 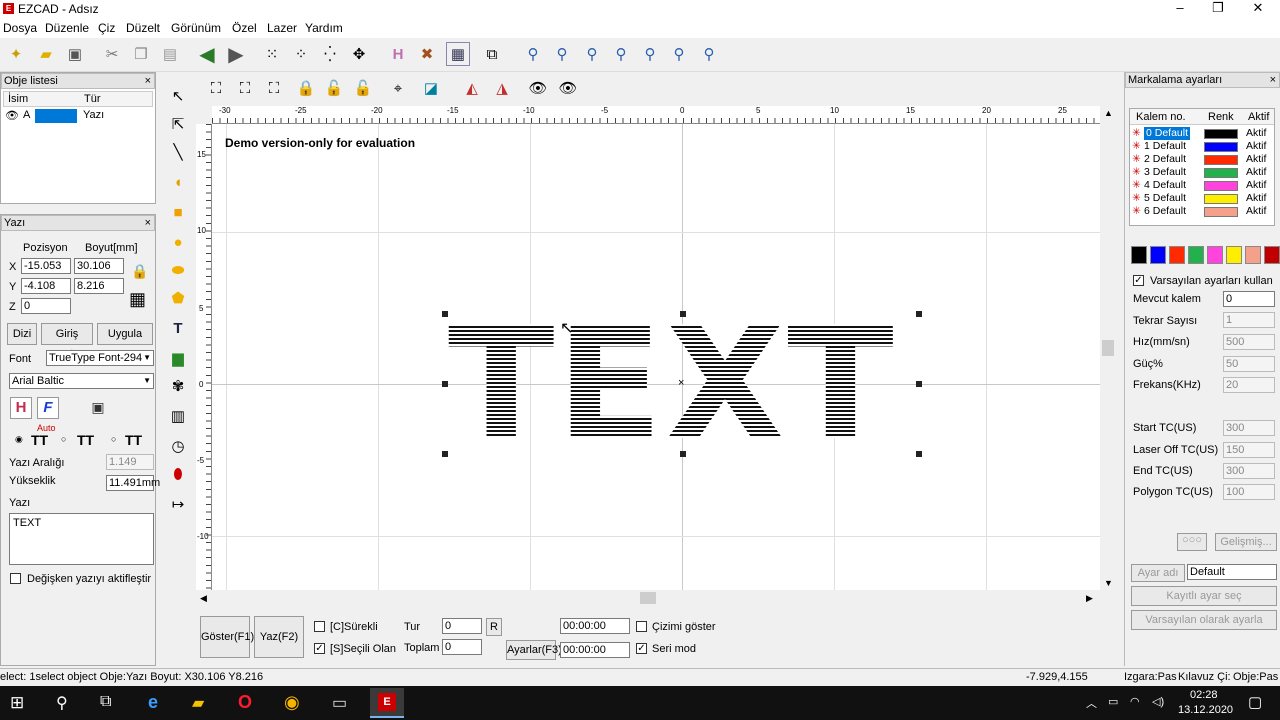 I want to click on timer-icon: ◷, so click(x=178, y=446).